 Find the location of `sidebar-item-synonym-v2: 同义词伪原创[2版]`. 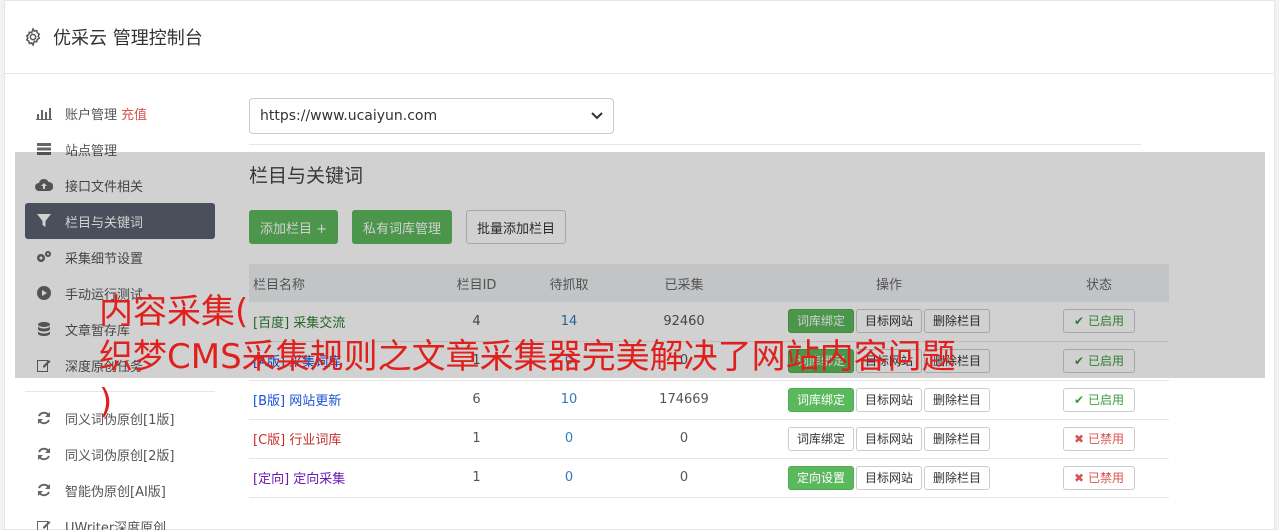

sidebar-item-synonym-v2: 同义词伪原创[2版] is located at coordinates (120, 454).